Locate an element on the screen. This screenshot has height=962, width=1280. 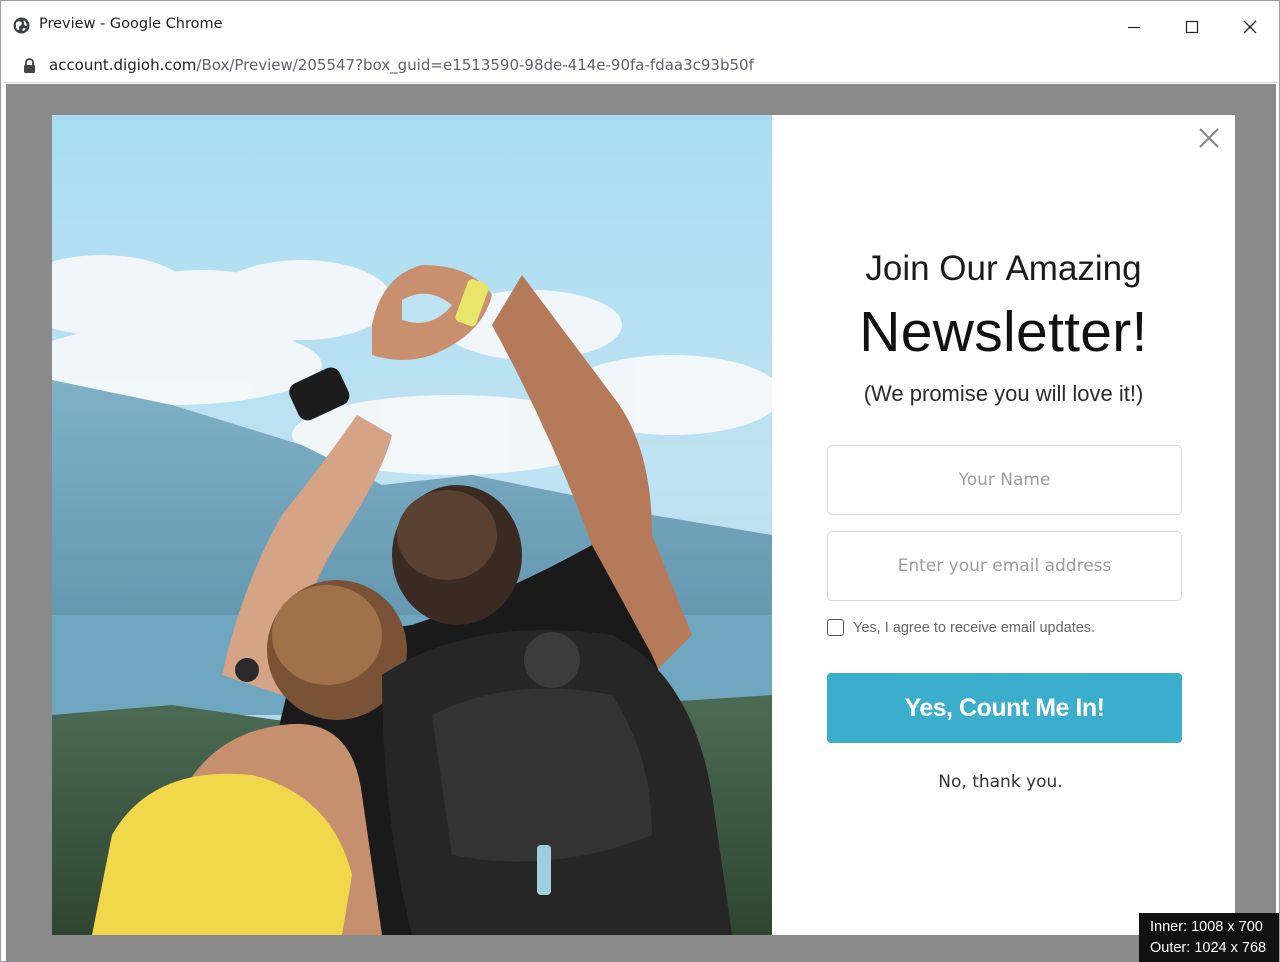
window-size-badge: Inner: 1008 x 700 Outer: 1024 x 768 is located at coordinates (1209, 937).